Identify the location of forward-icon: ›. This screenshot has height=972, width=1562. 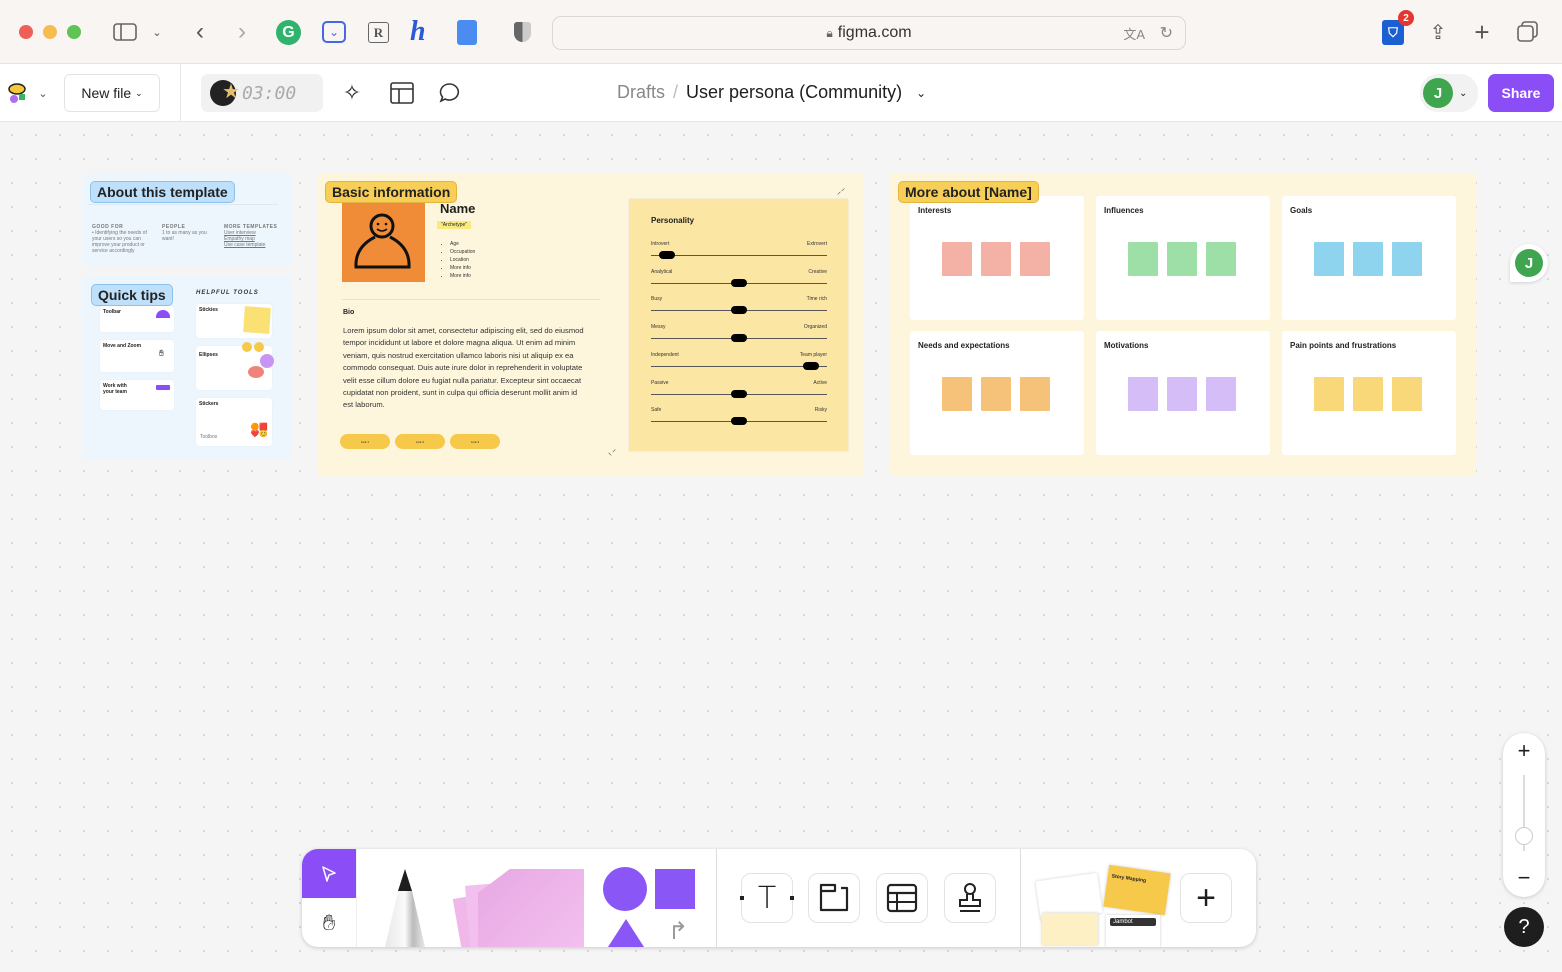
(242, 32).